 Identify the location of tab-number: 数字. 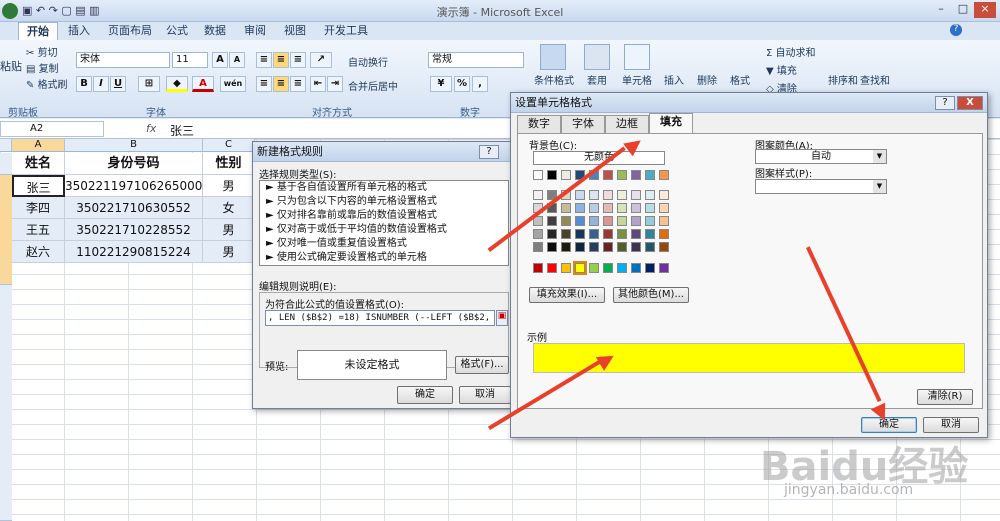
(539, 124).